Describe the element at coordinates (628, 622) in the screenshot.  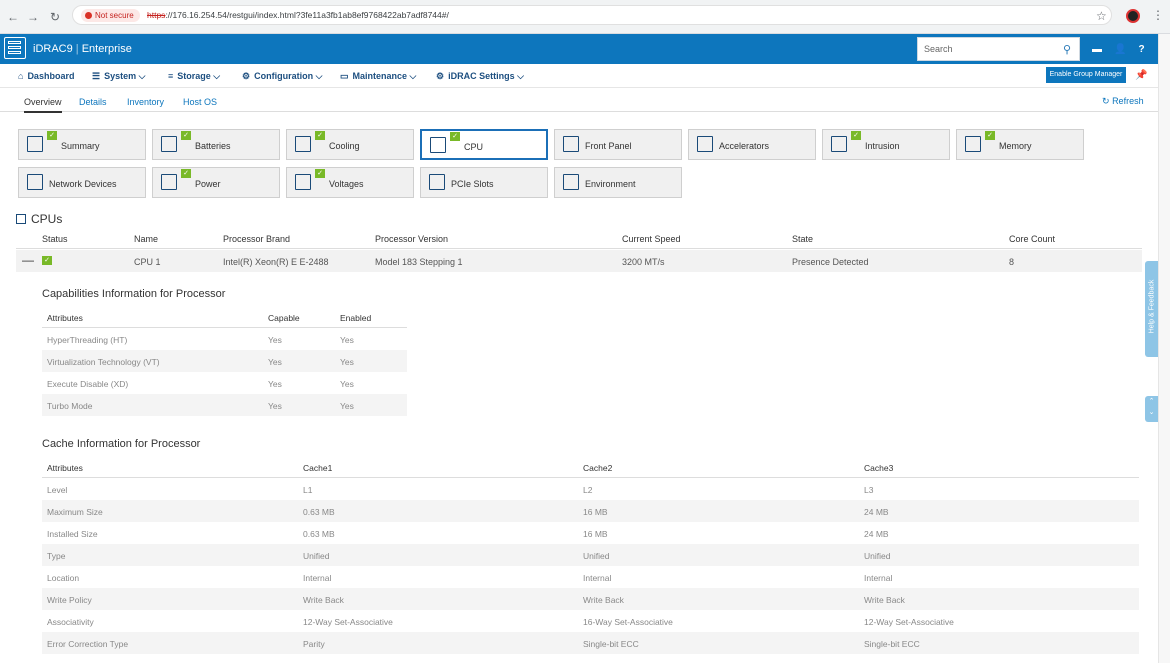
I see `cache2-value: 16-Way Set-Associative` at that location.